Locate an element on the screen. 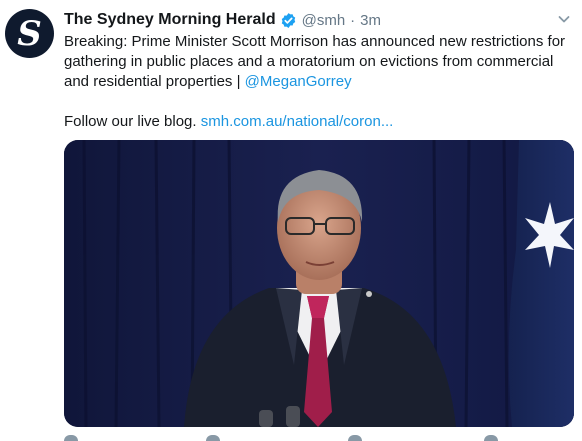  retweet-icon is located at coordinates (213, 438).